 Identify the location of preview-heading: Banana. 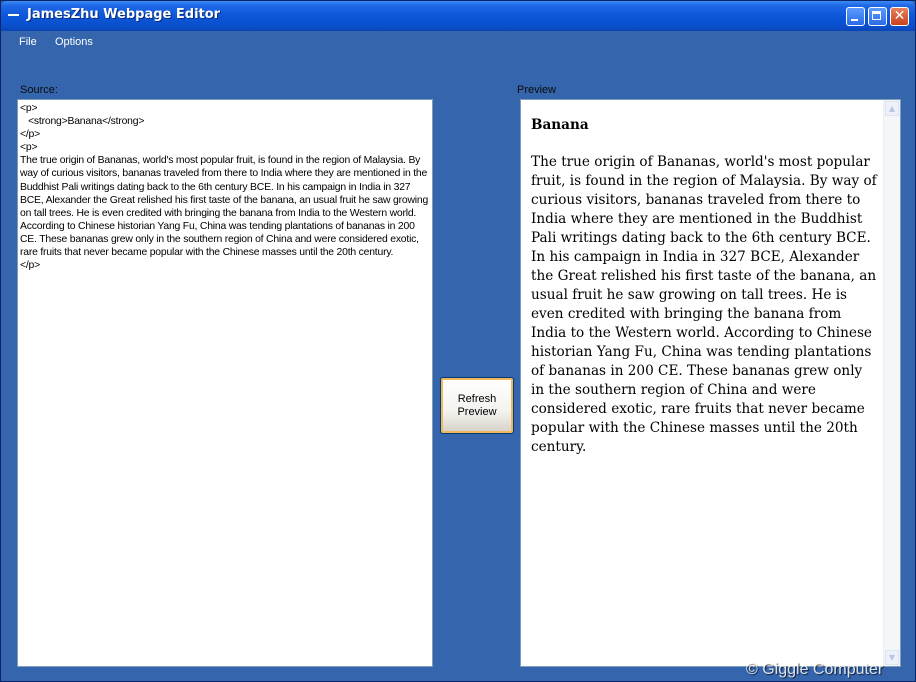
(560, 125).